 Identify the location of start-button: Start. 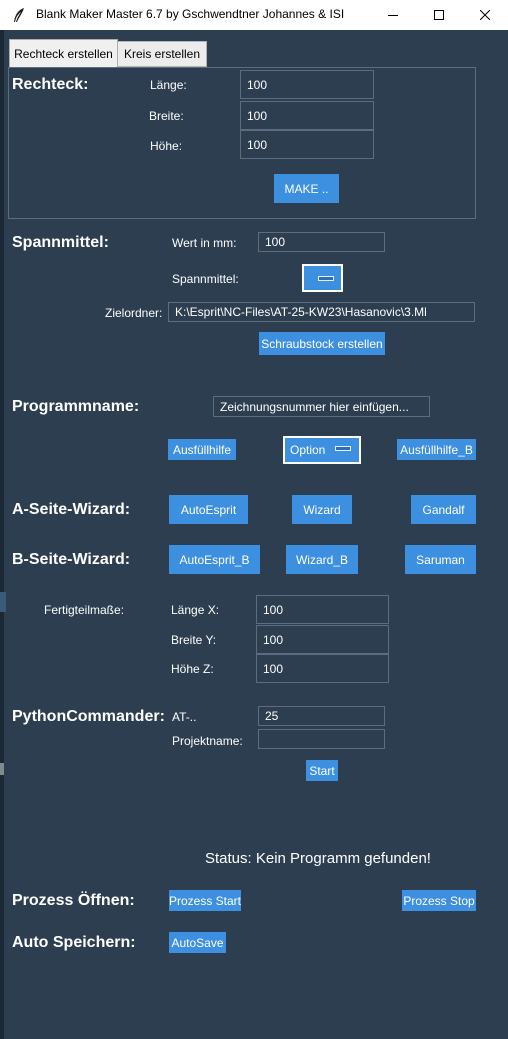
(322, 770).